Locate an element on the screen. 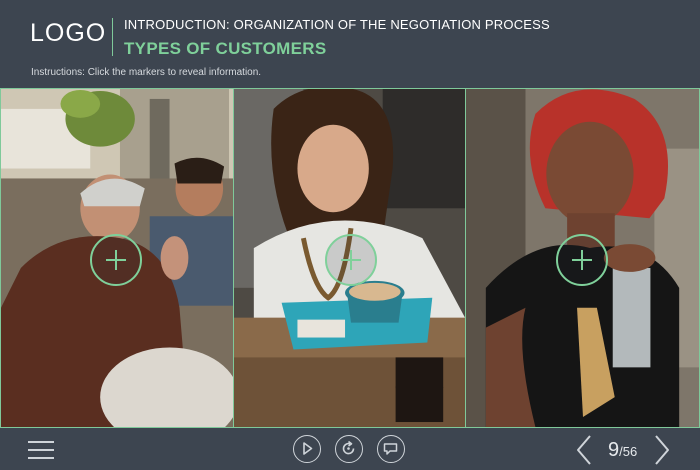 The width and height of the screenshot is (700, 470). page-counter: 9/56 is located at coordinates (622, 450).